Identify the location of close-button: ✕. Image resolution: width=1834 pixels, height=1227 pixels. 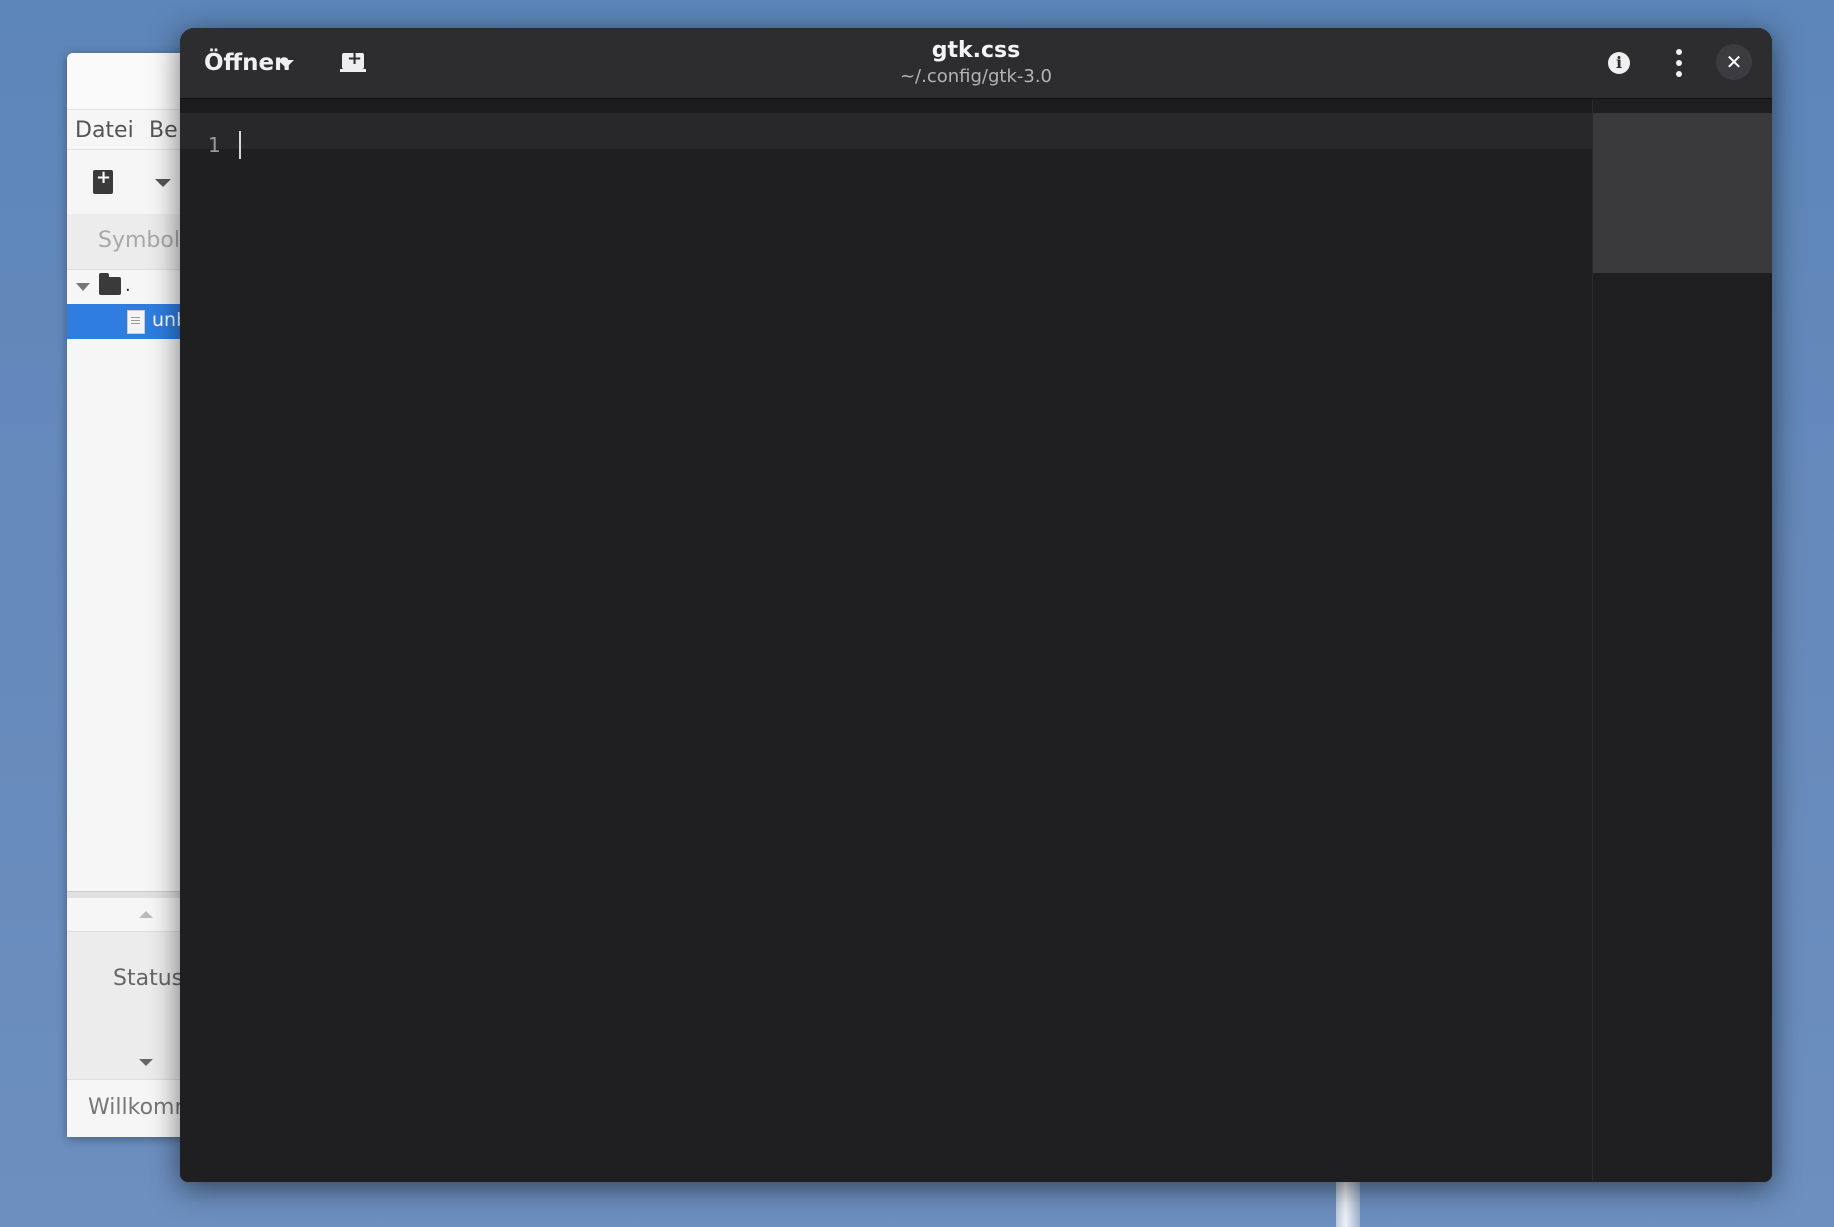
(1734, 62).